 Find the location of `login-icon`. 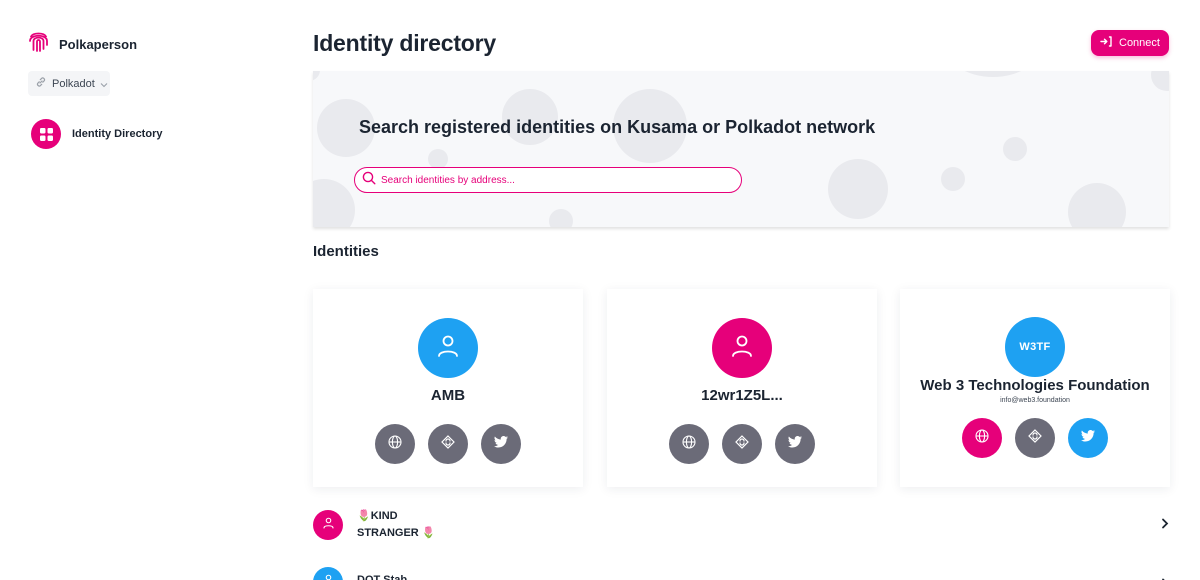

login-icon is located at coordinates (1106, 43).